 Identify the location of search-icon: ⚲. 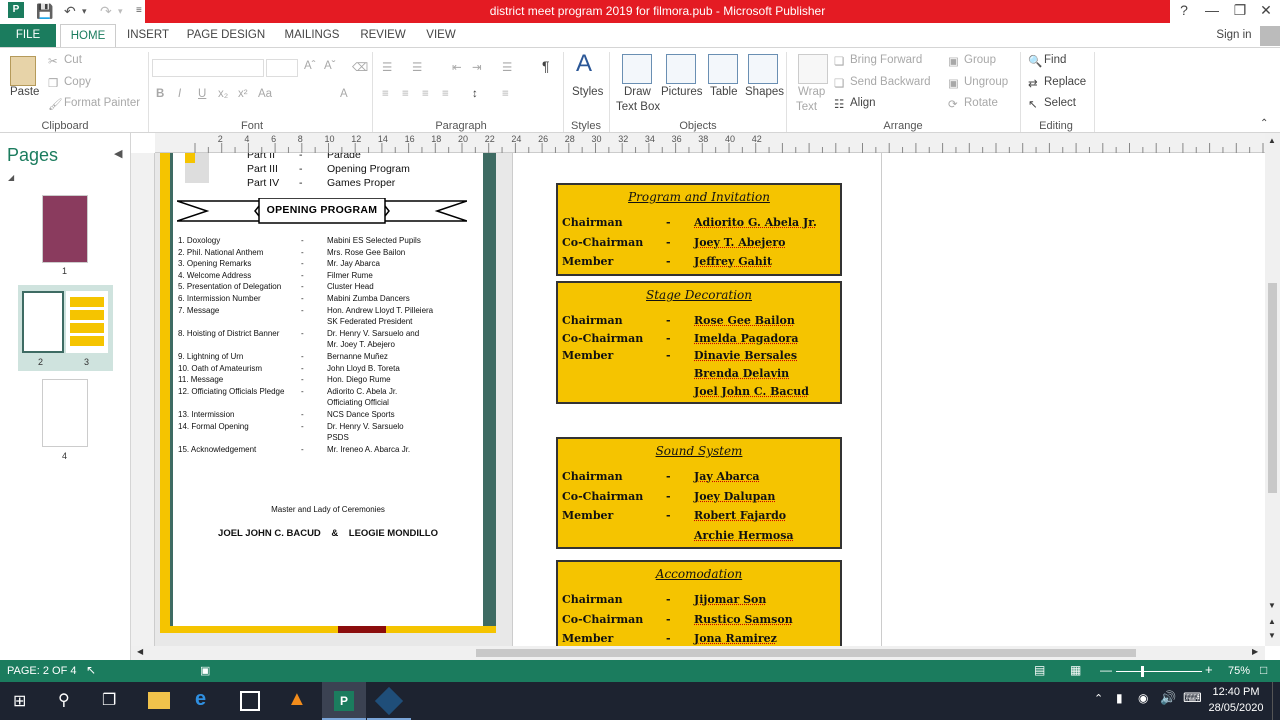
(64, 700).